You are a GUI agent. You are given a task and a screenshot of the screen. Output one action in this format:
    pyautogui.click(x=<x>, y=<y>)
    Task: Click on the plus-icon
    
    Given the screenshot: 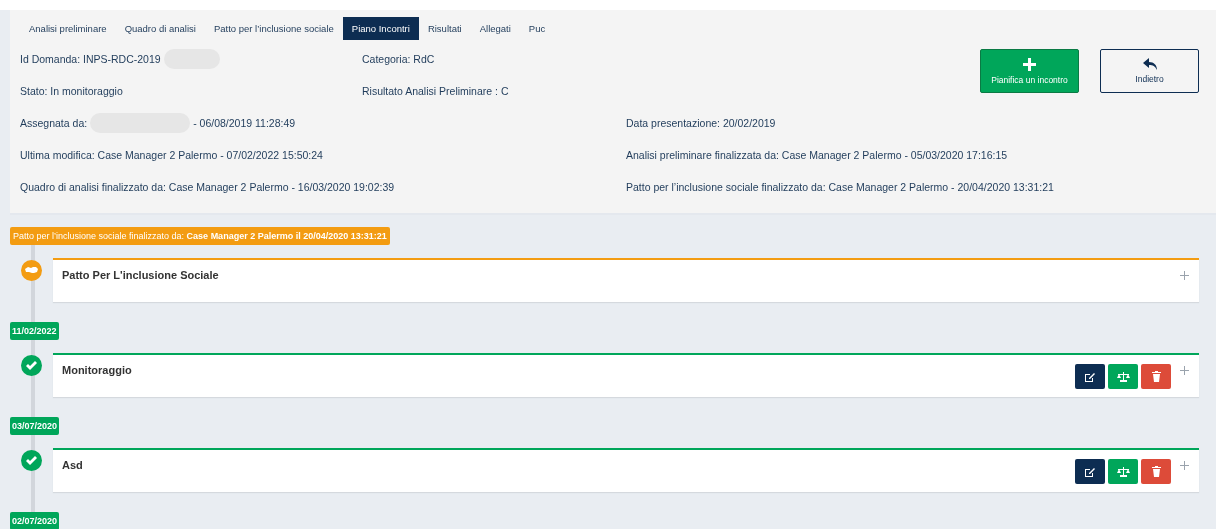 What is the action you would take?
    pyautogui.click(x=1029, y=64)
    